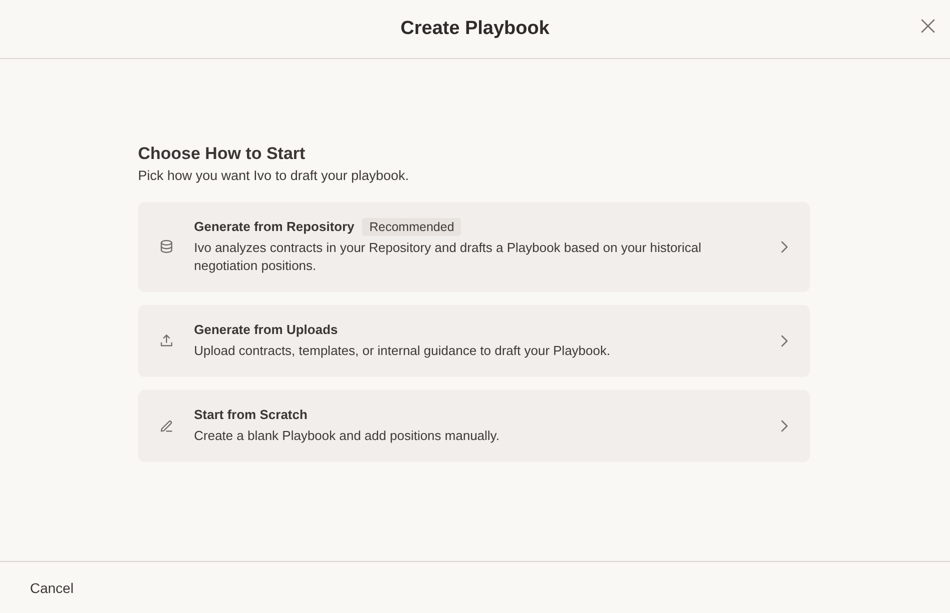 This screenshot has width=950, height=613. What do you see at coordinates (403, 351) in the screenshot?
I see `option-description: Upload contracts, templates, or internal guidance to draft your Playbook.` at bounding box center [403, 351].